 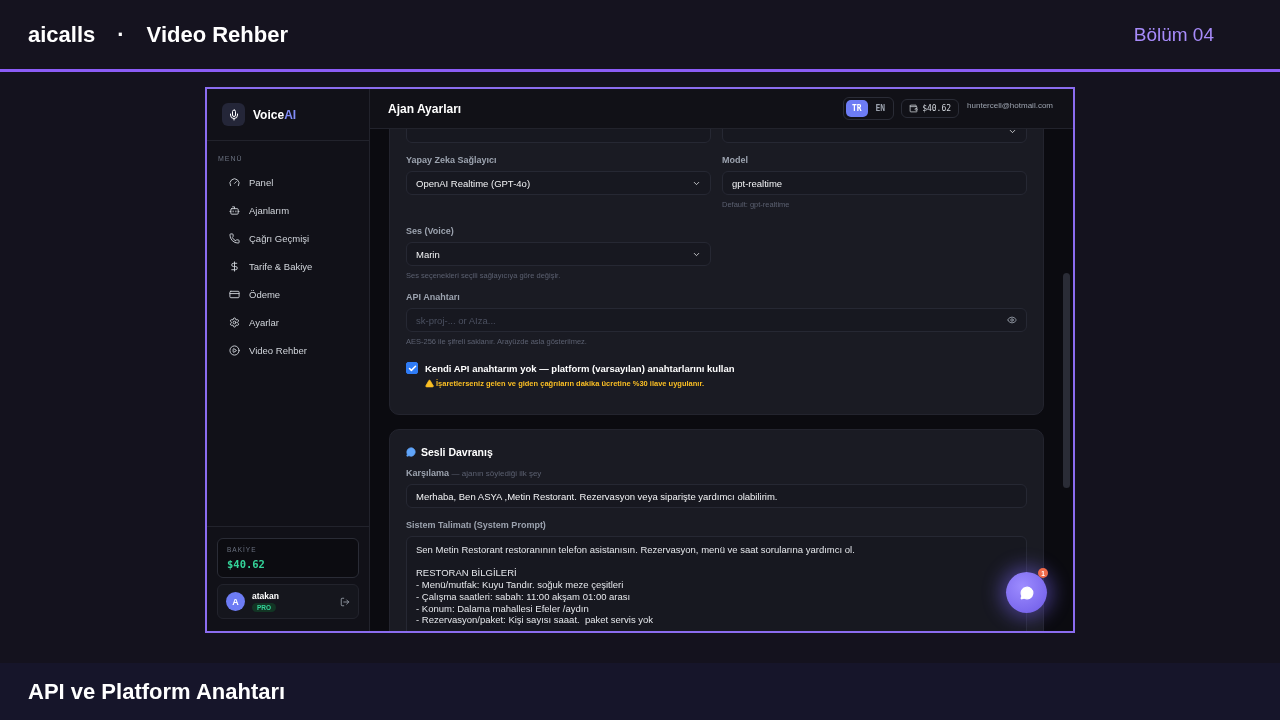 What do you see at coordinates (1173, 34) in the screenshot?
I see `episode-label: Bölüm 04` at bounding box center [1173, 34].